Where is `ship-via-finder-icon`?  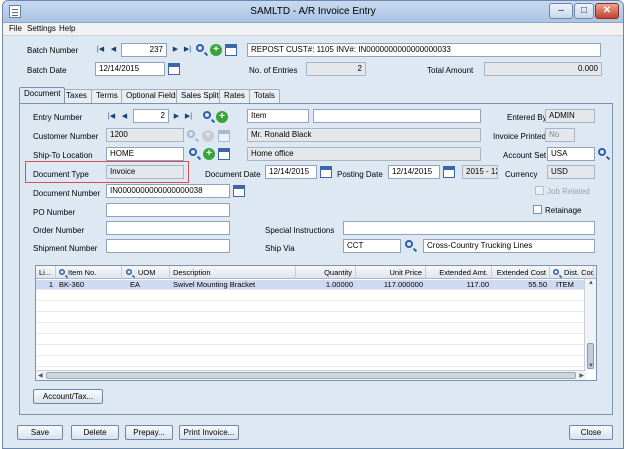
ship-via-finder-icon is located at coordinates (409, 244).